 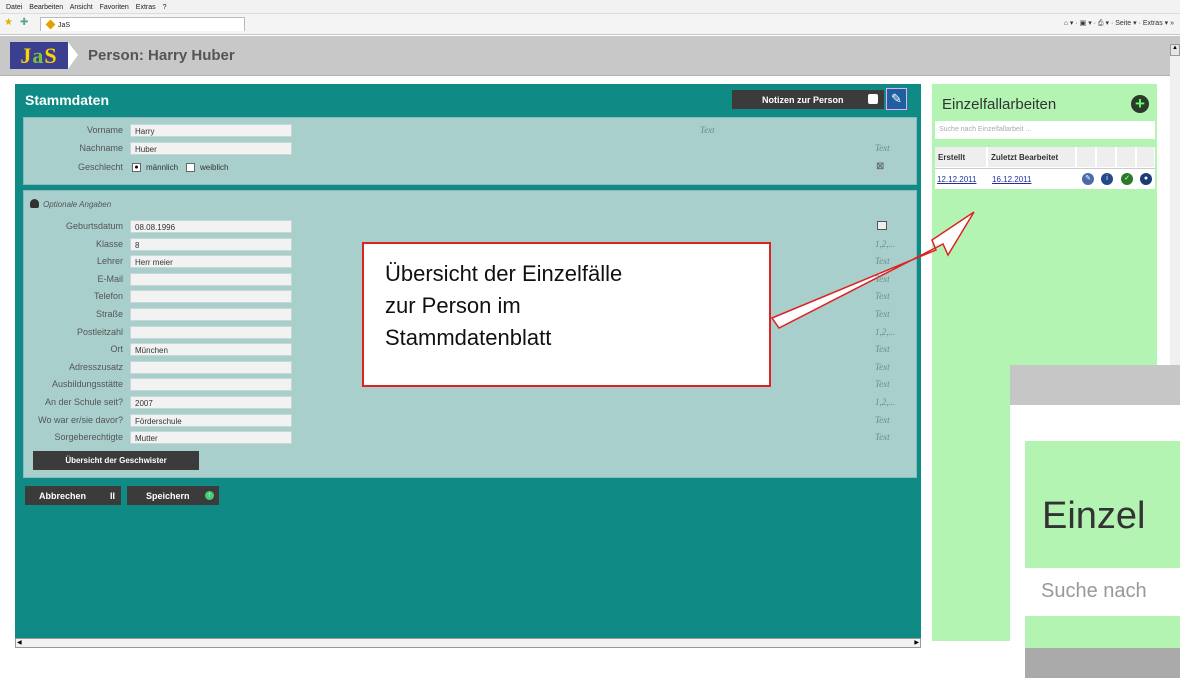 What do you see at coordinates (896, 99) in the screenshot?
I see `edit-pencil-icon: ✎` at bounding box center [896, 99].